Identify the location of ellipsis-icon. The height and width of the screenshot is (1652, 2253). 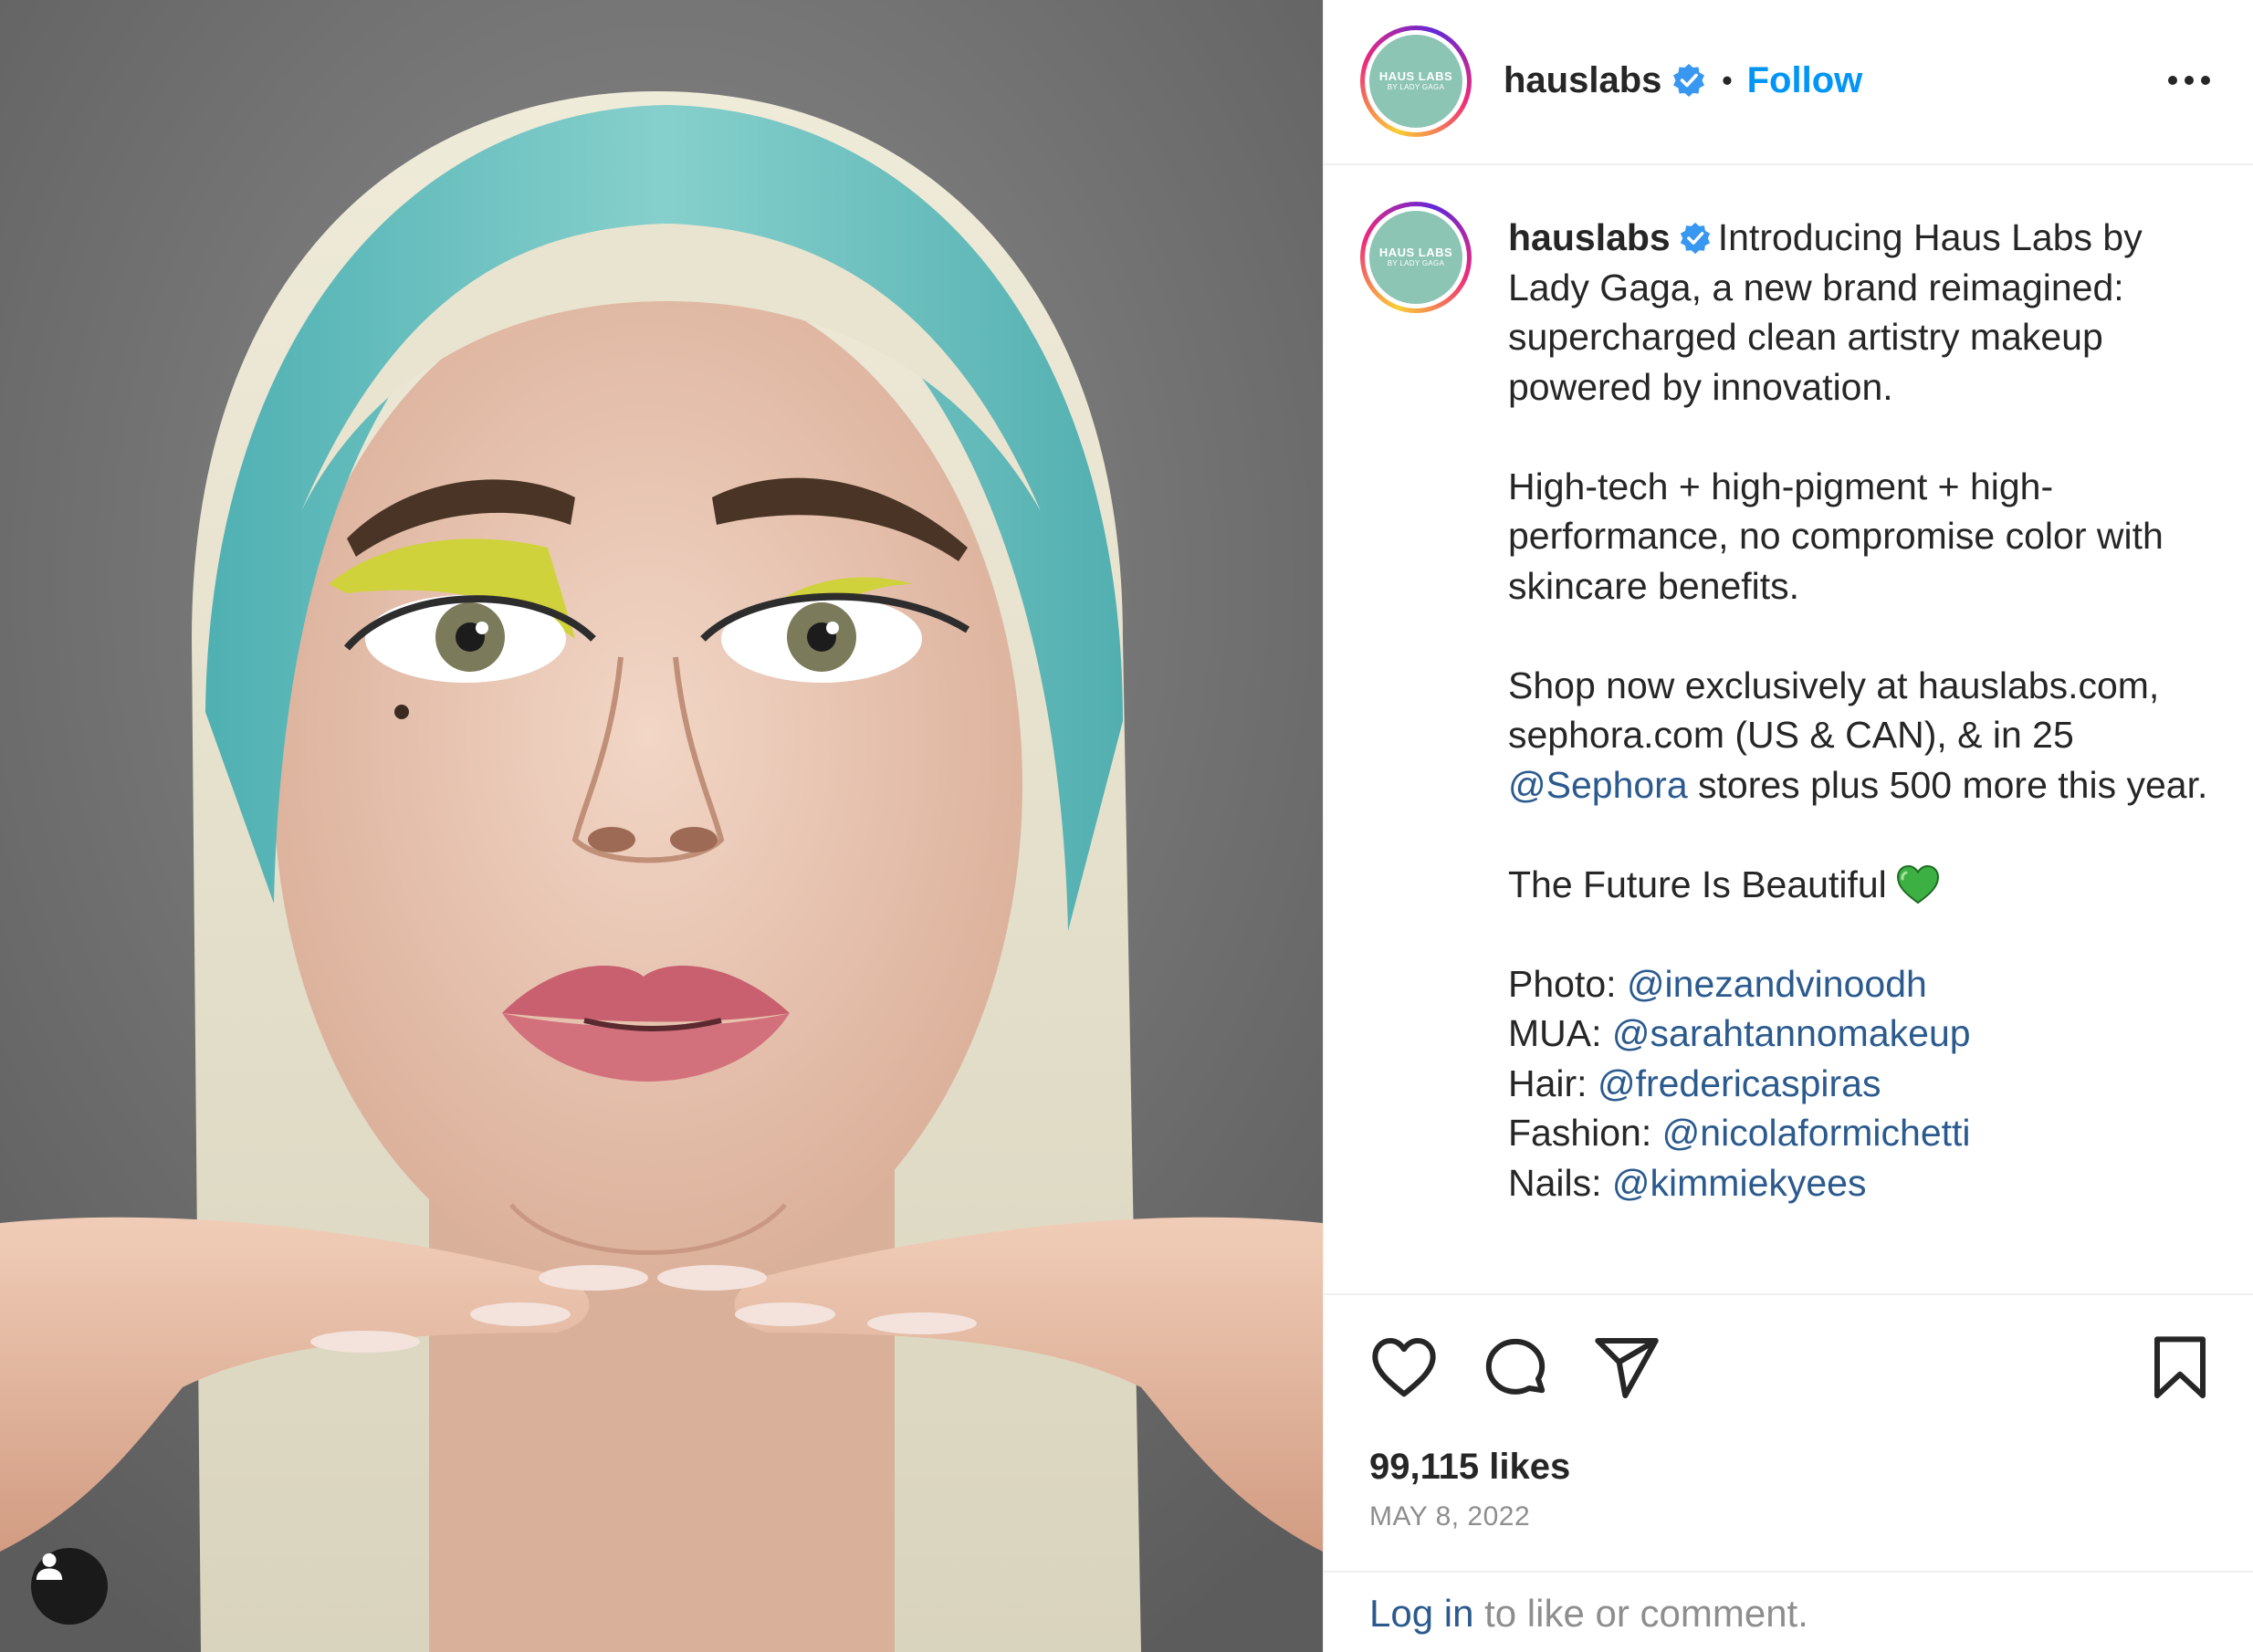
(2189, 80).